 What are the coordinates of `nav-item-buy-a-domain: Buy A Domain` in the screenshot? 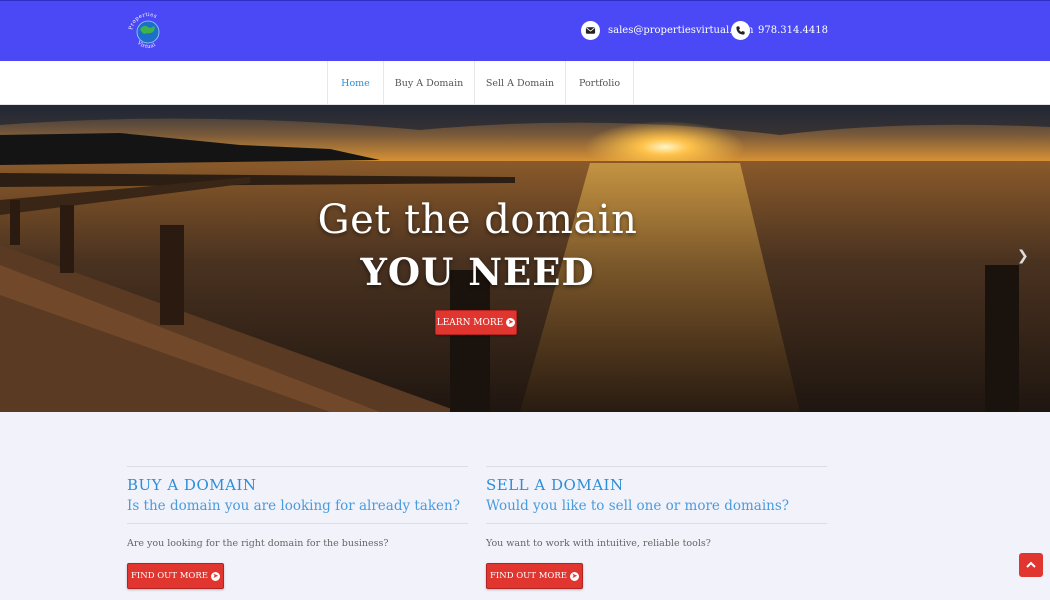 It's located at (429, 83).